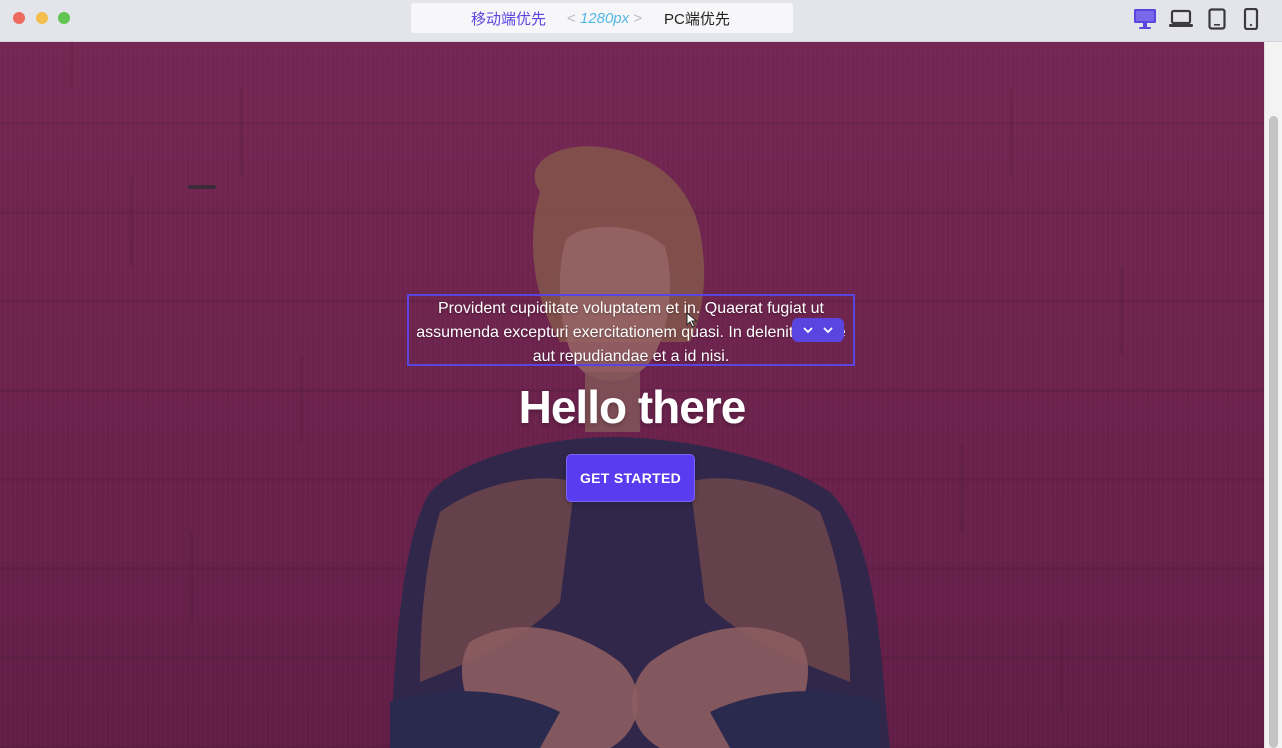 This screenshot has width=1282, height=748. I want to click on mobile-first-option: 移动端优先, so click(508, 18).